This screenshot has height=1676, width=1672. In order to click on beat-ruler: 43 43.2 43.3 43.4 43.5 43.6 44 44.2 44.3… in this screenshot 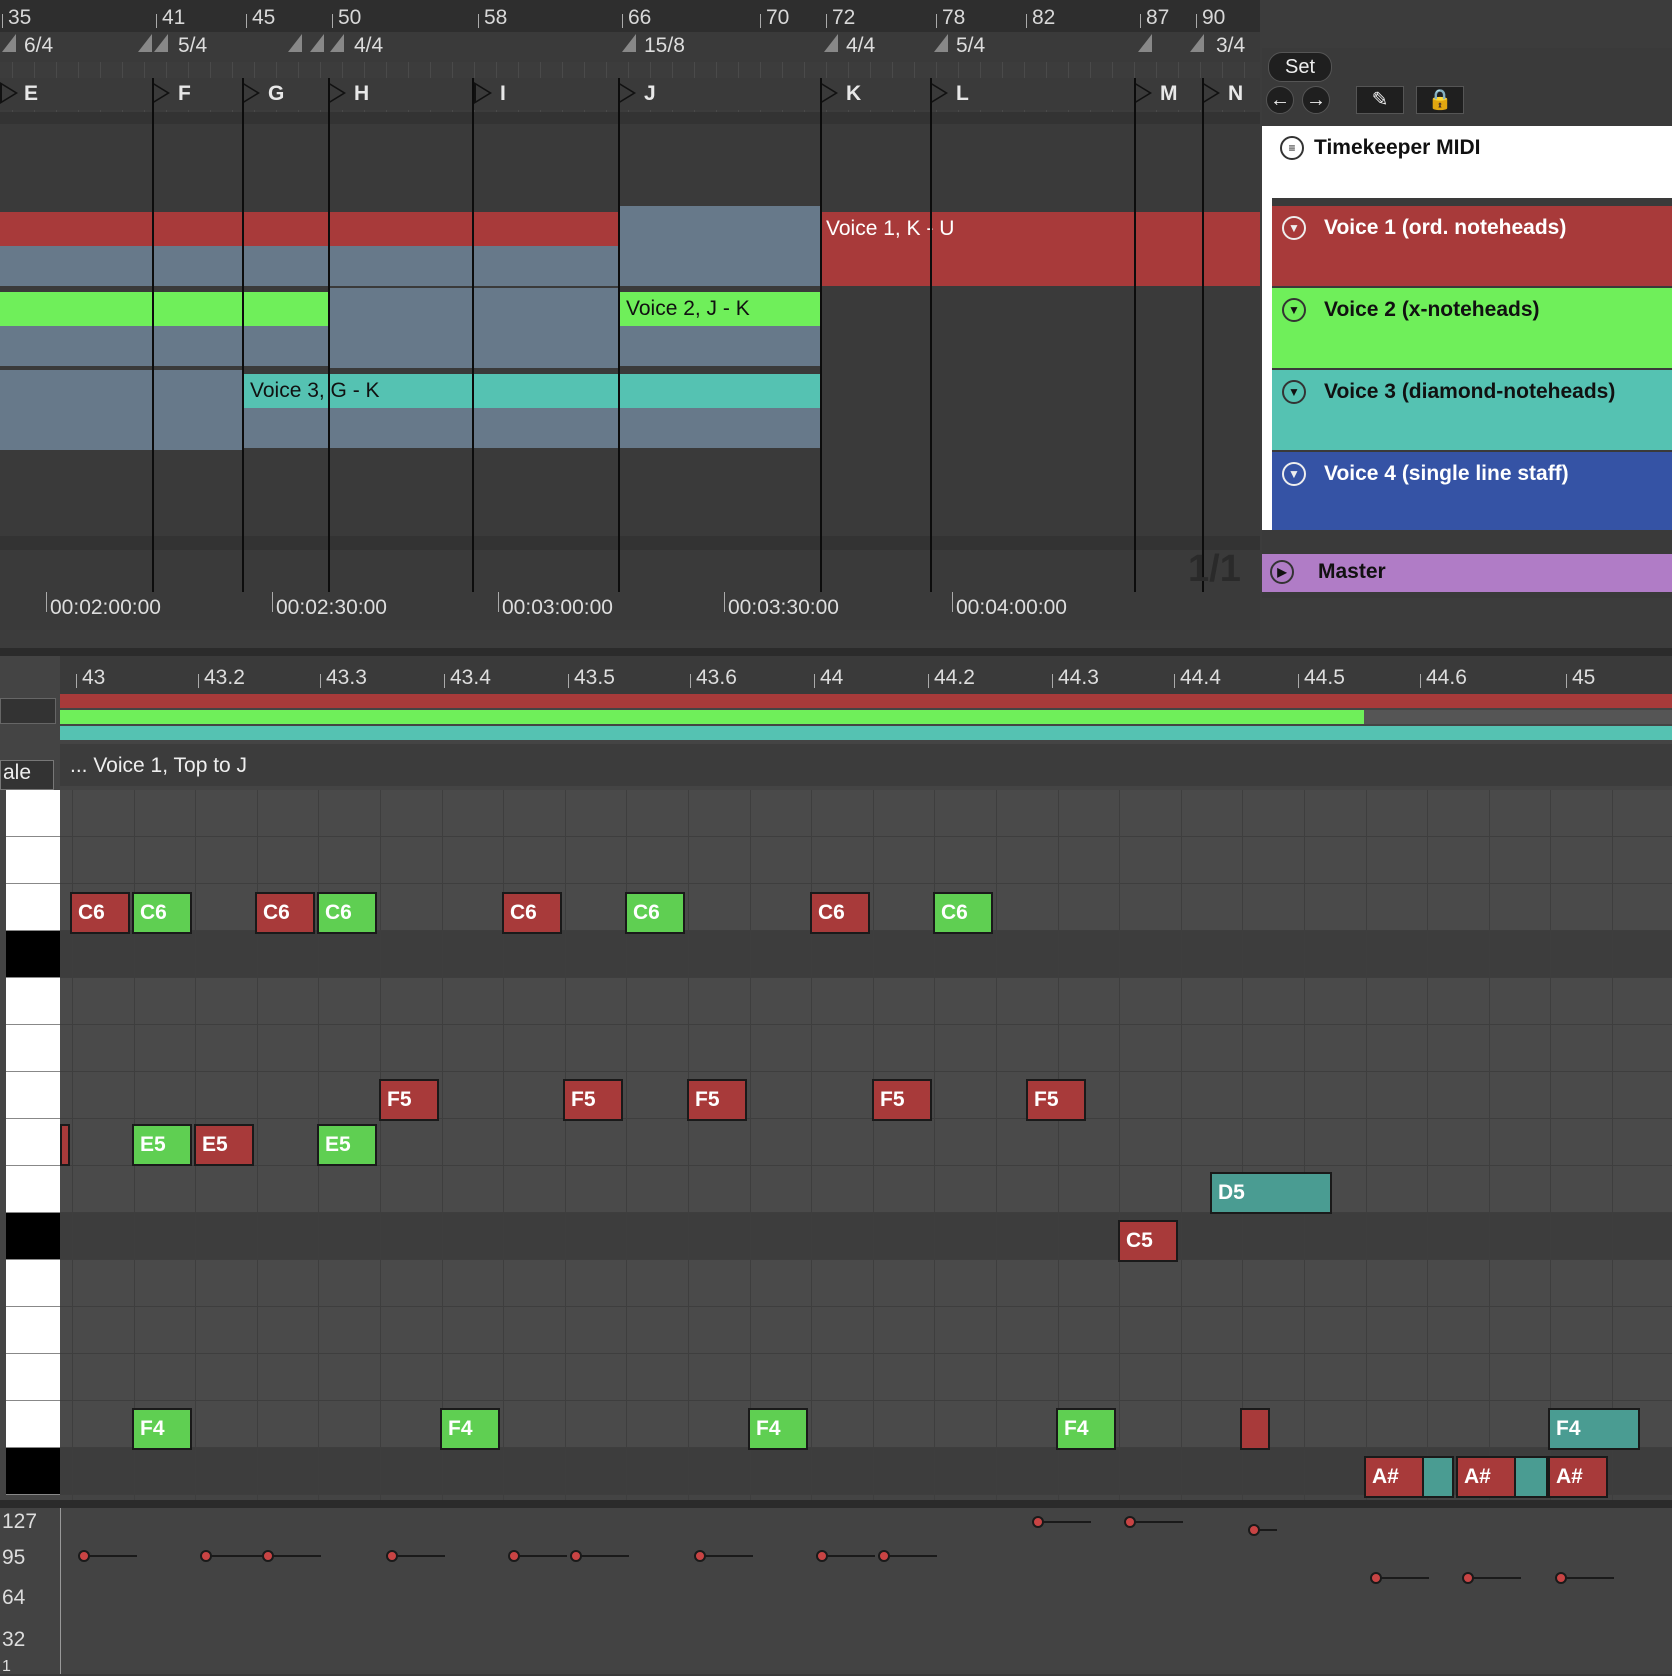, I will do `click(866, 676)`.